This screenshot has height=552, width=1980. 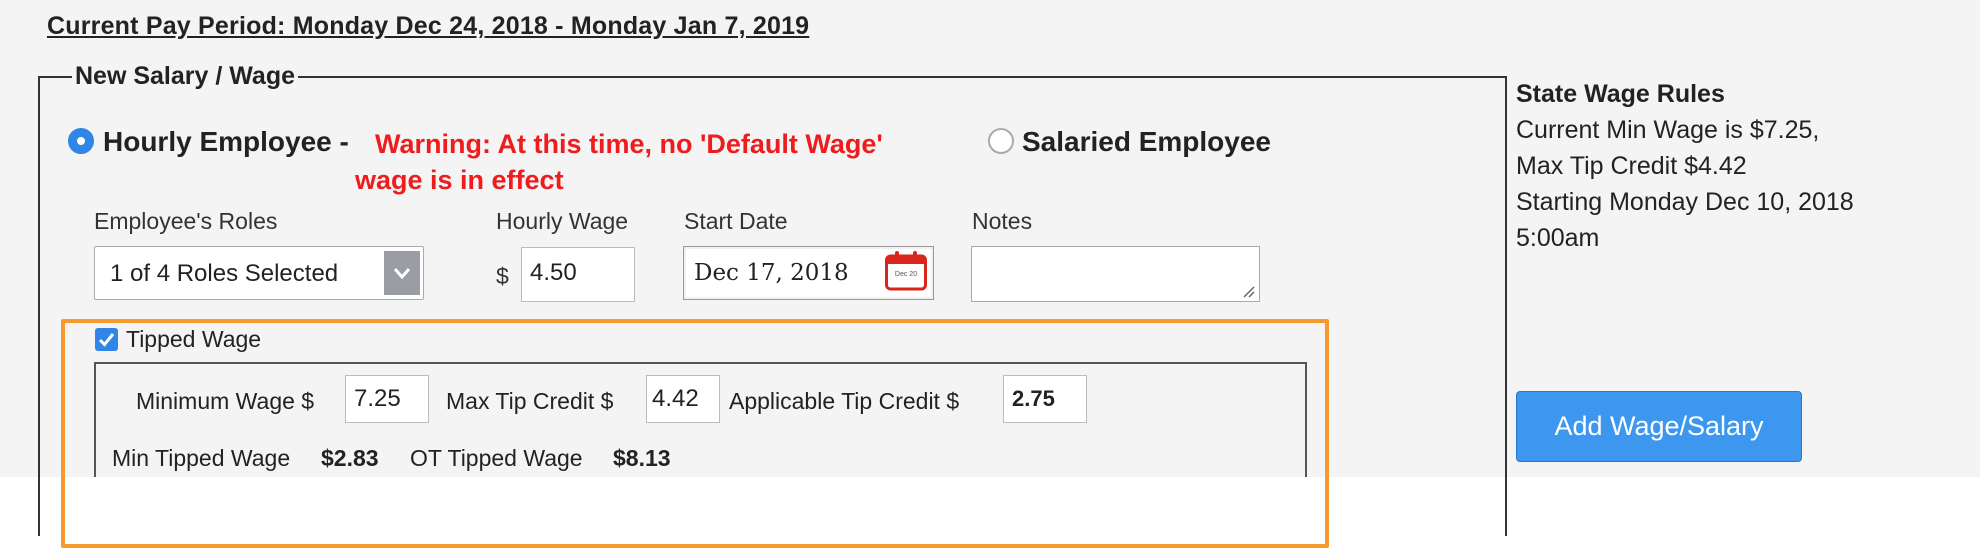 What do you see at coordinates (906, 274) in the screenshot?
I see `calendar-icon-date: Dec 20` at bounding box center [906, 274].